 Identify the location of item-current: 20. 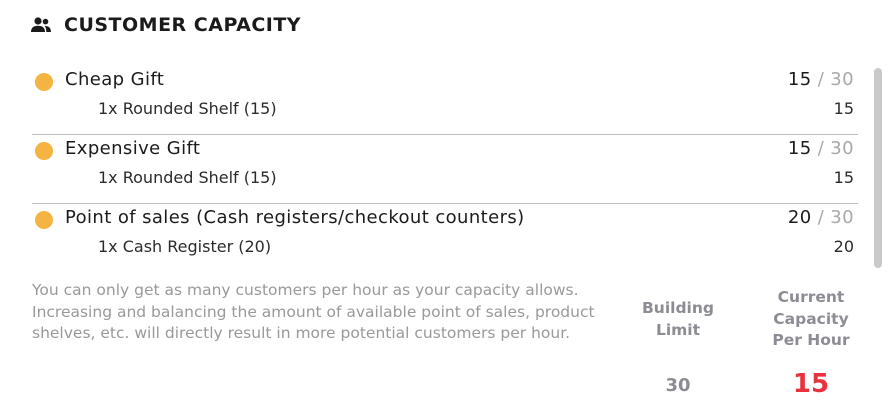
(799, 217).